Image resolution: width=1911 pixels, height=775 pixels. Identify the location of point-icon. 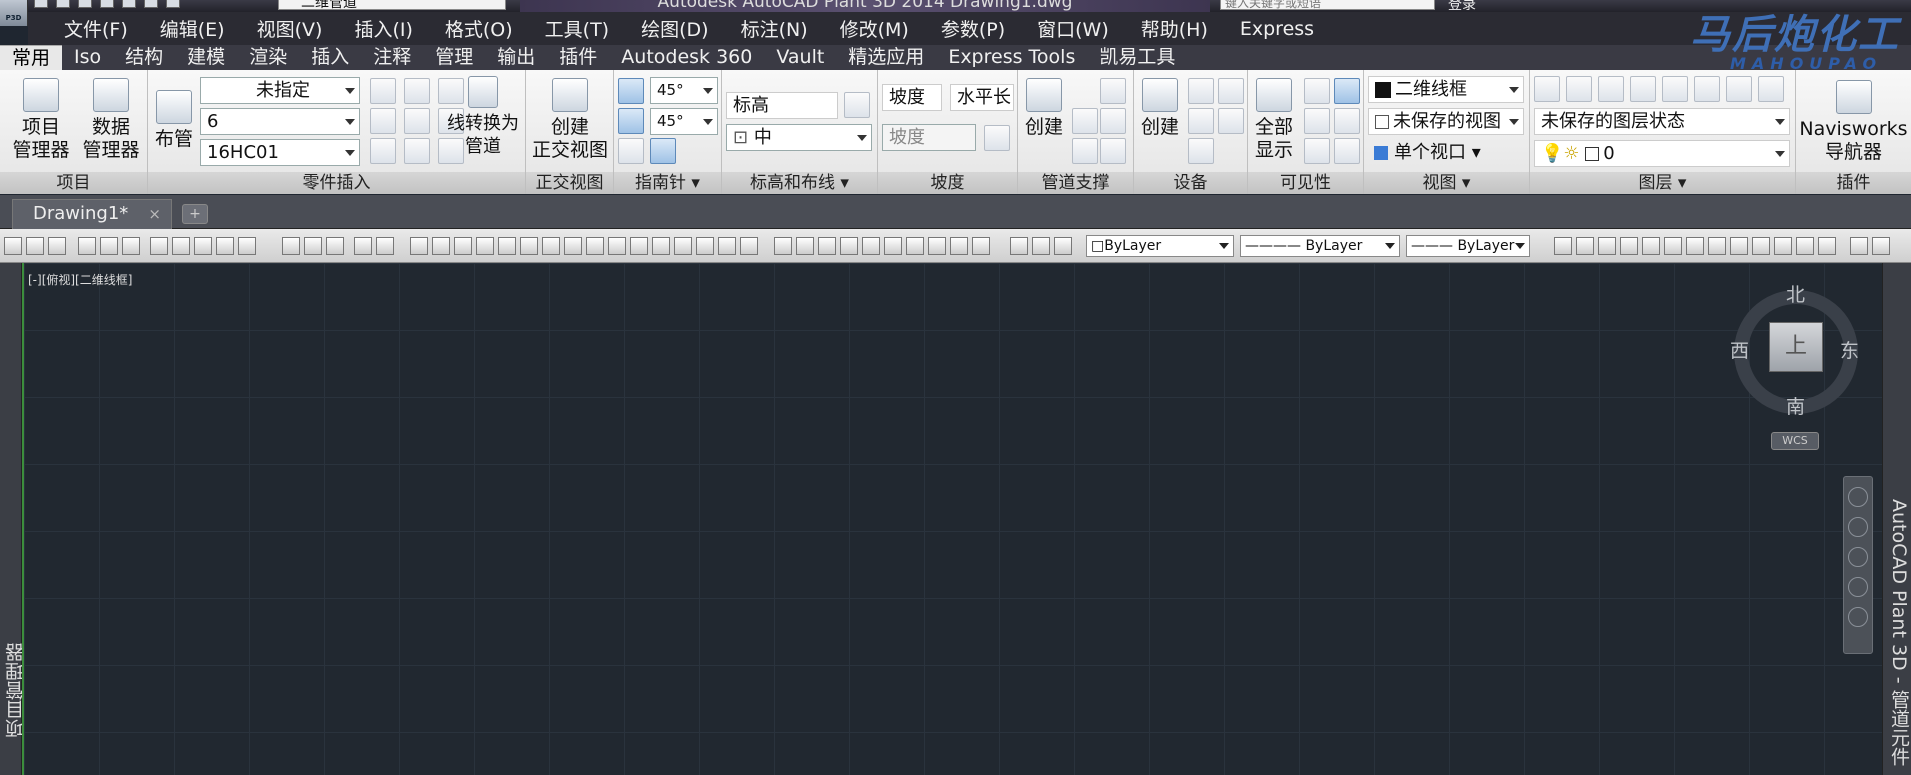
(1859, 246).